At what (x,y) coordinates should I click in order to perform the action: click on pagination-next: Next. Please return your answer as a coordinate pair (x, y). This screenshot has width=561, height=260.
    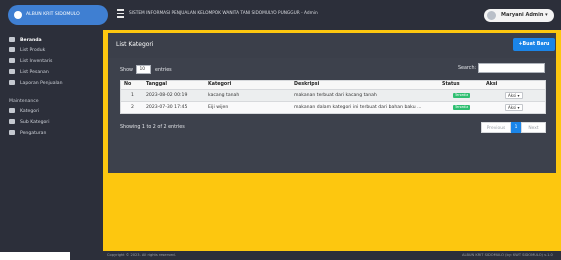
    Looking at the image, I should click on (533, 127).